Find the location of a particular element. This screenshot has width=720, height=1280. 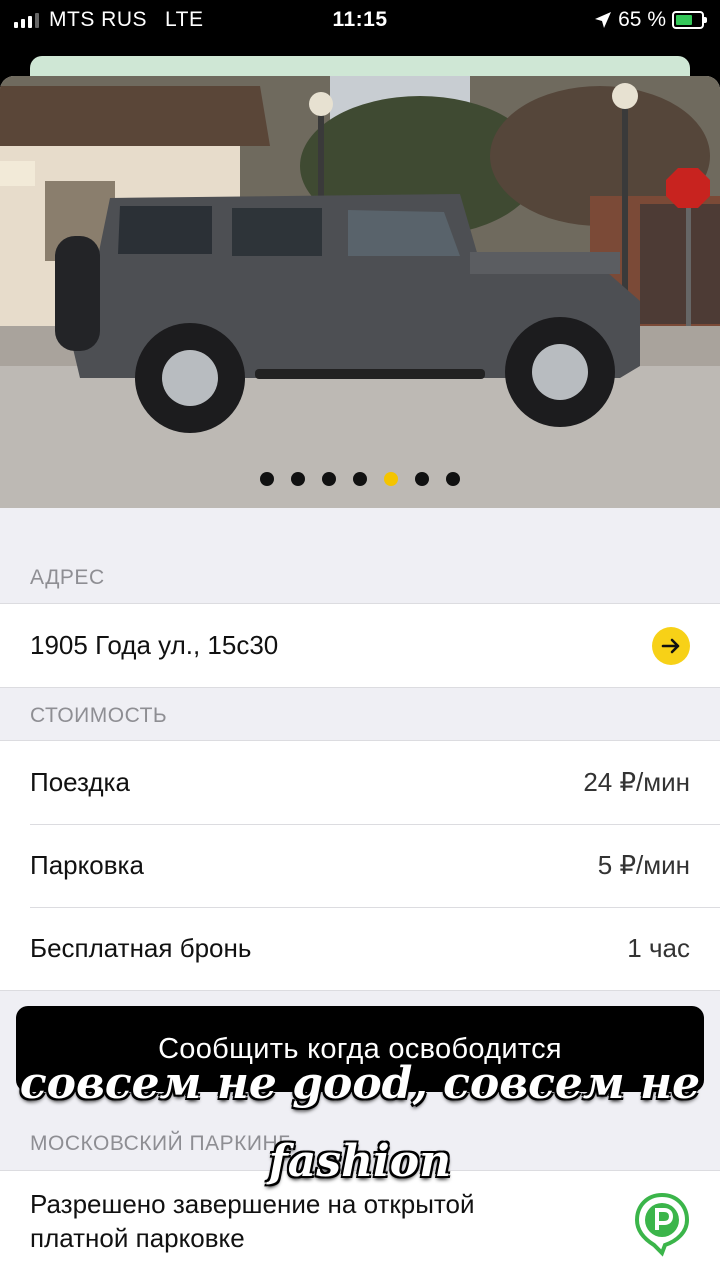

location-arrow-icon is located at coordinates (603, 20).